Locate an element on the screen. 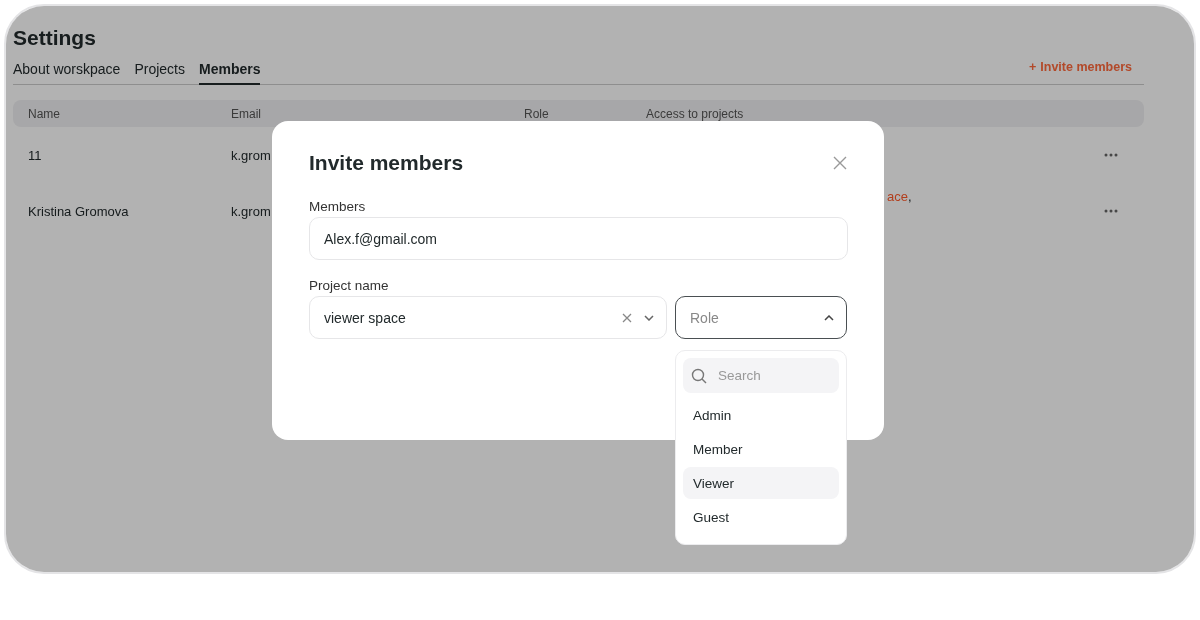  field-label: Project name is located at coordinates (349, 285).